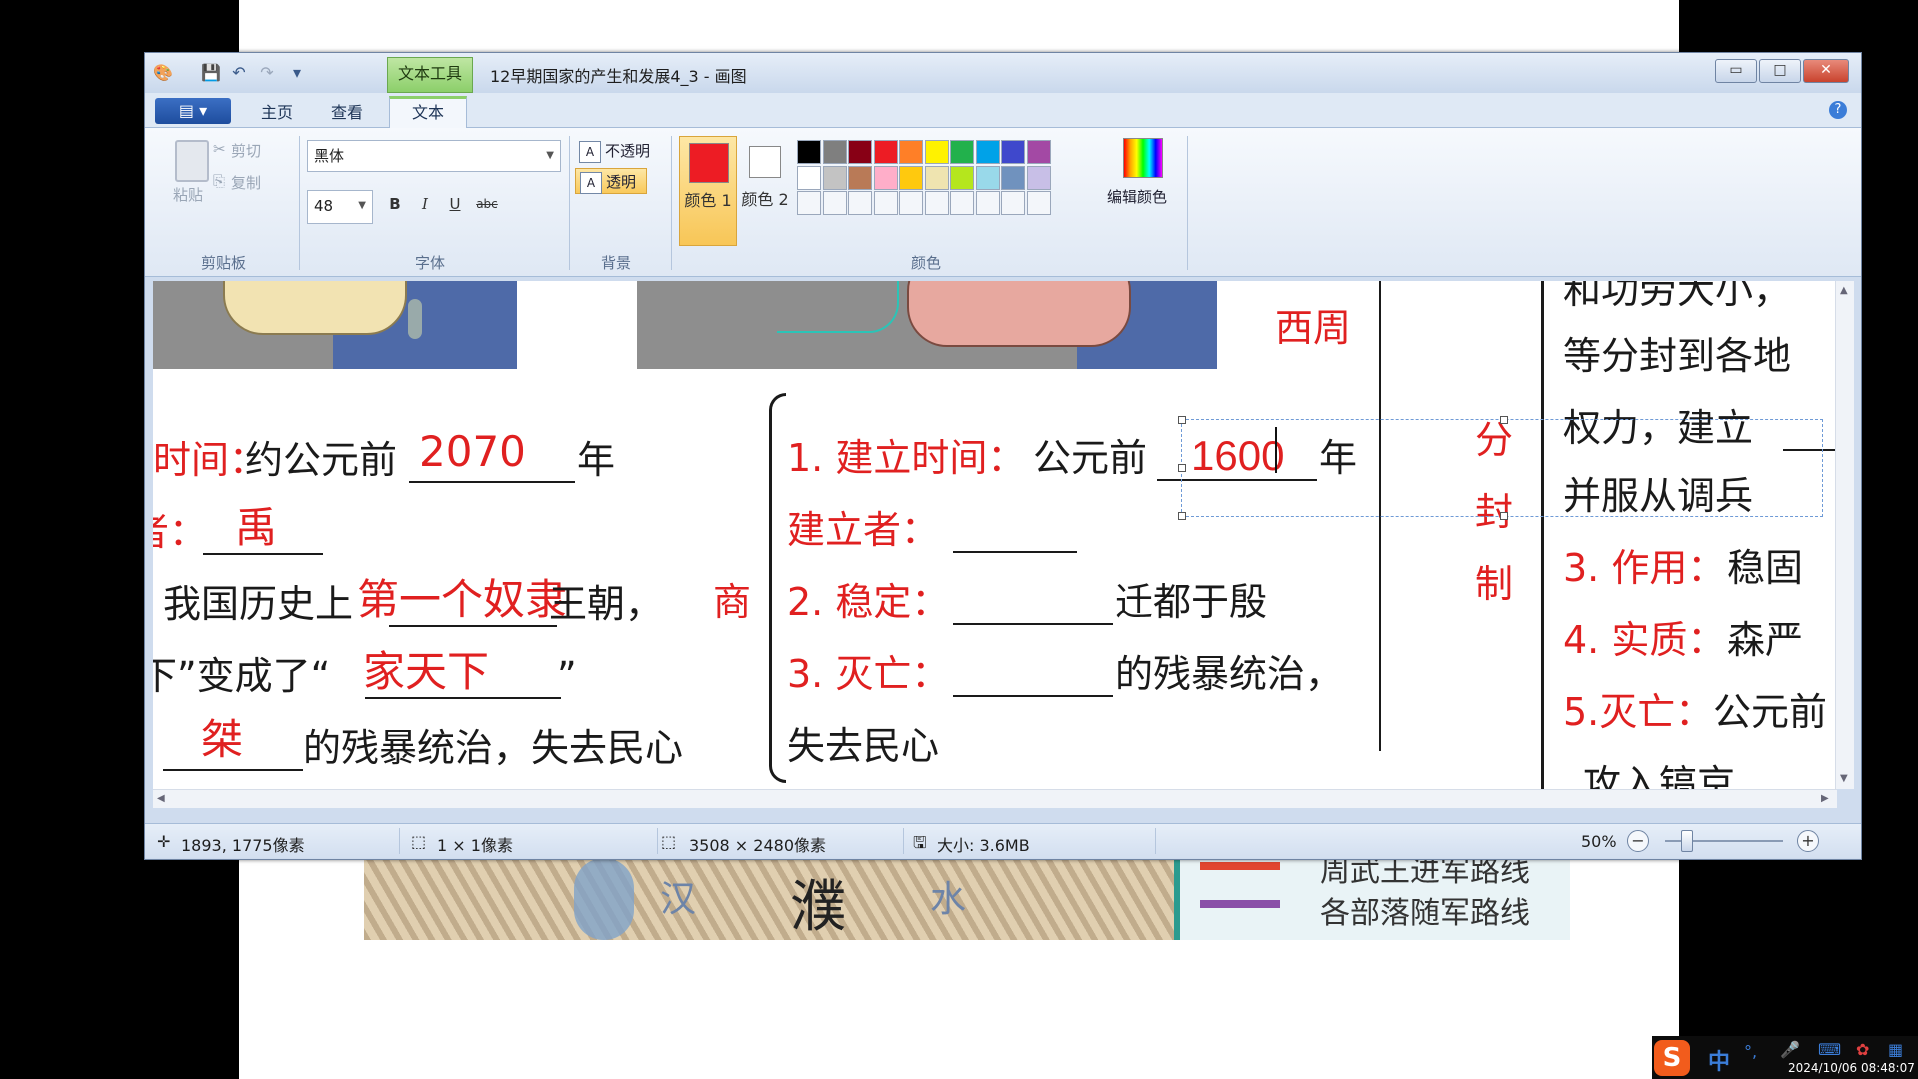 Image resolution: width=1918 pixels, height=1079 pixels. What do you see at coordinates (709, 163) in the screenshot?
I see `color1-swatch` at bounding box center [709, 163].